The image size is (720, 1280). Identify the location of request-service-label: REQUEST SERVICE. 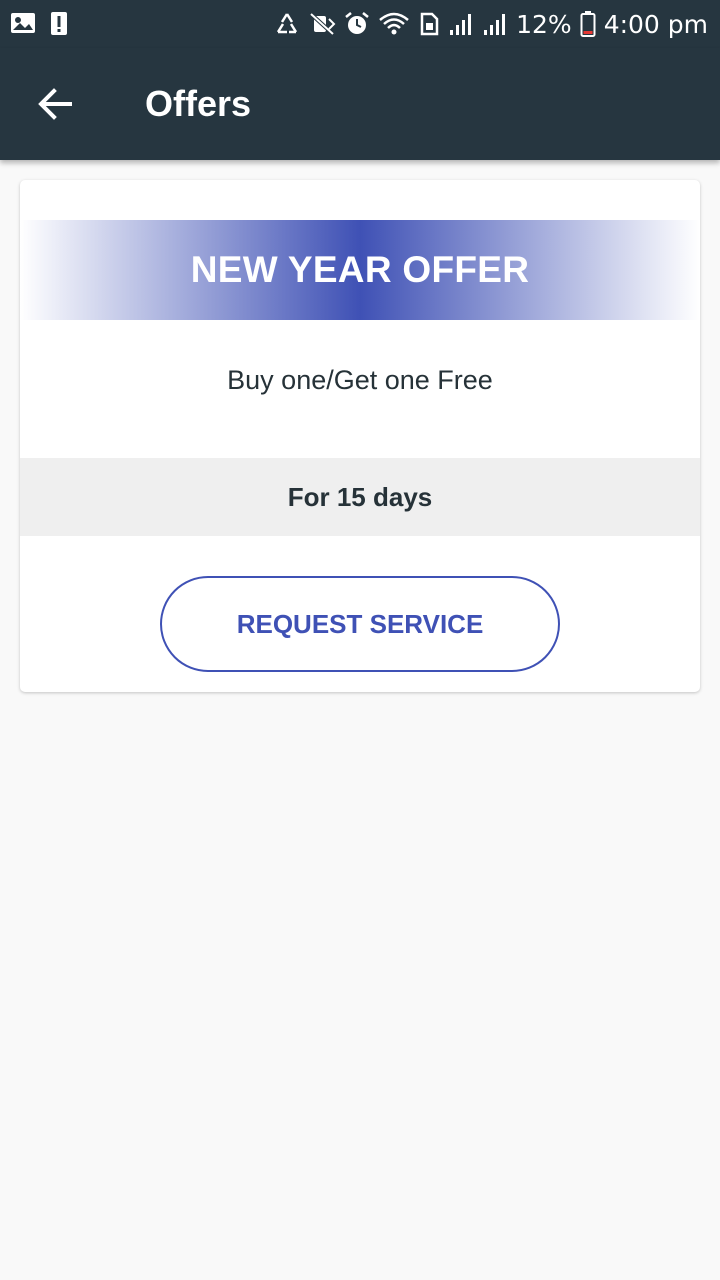
(360, 623).